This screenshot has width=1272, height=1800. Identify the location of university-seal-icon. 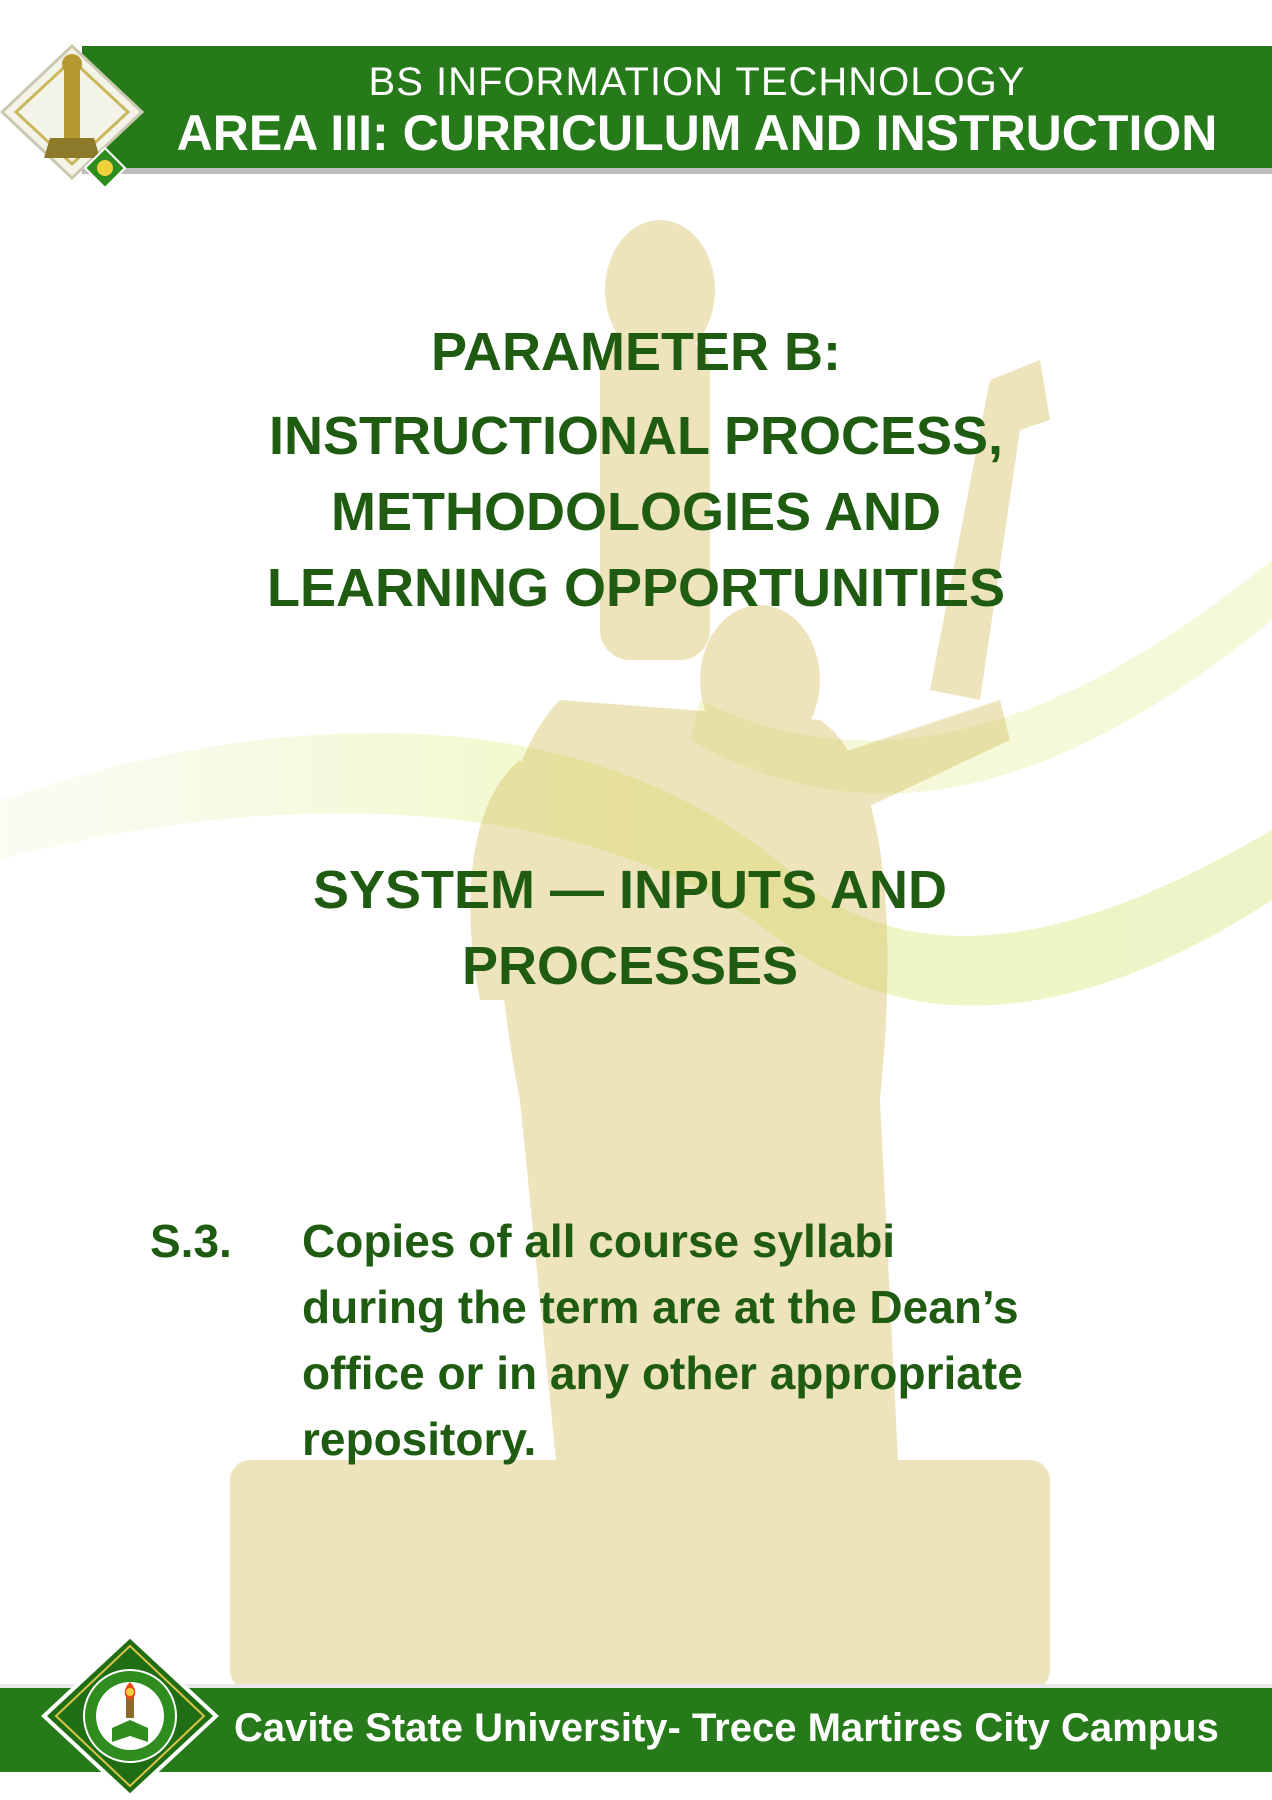
(130, 1716).